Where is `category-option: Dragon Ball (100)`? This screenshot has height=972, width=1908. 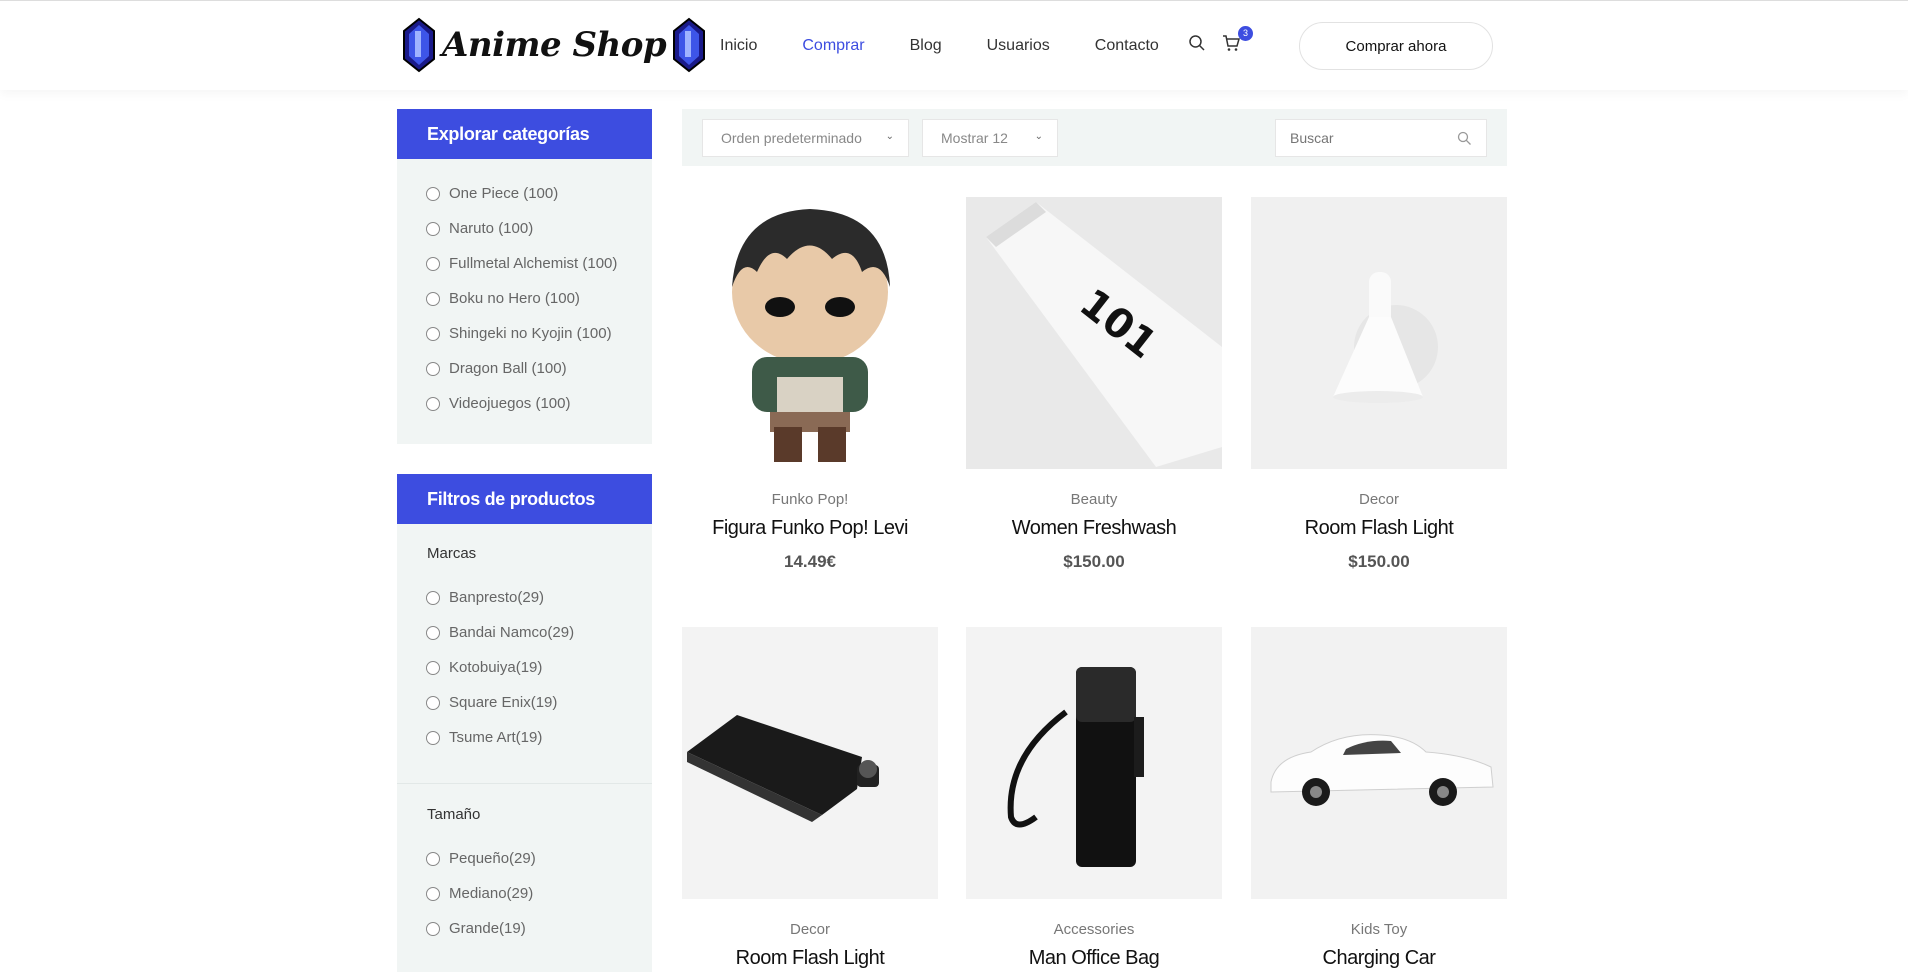 category-option: Dragon Ball (100) is located at coordinates (524, 368).